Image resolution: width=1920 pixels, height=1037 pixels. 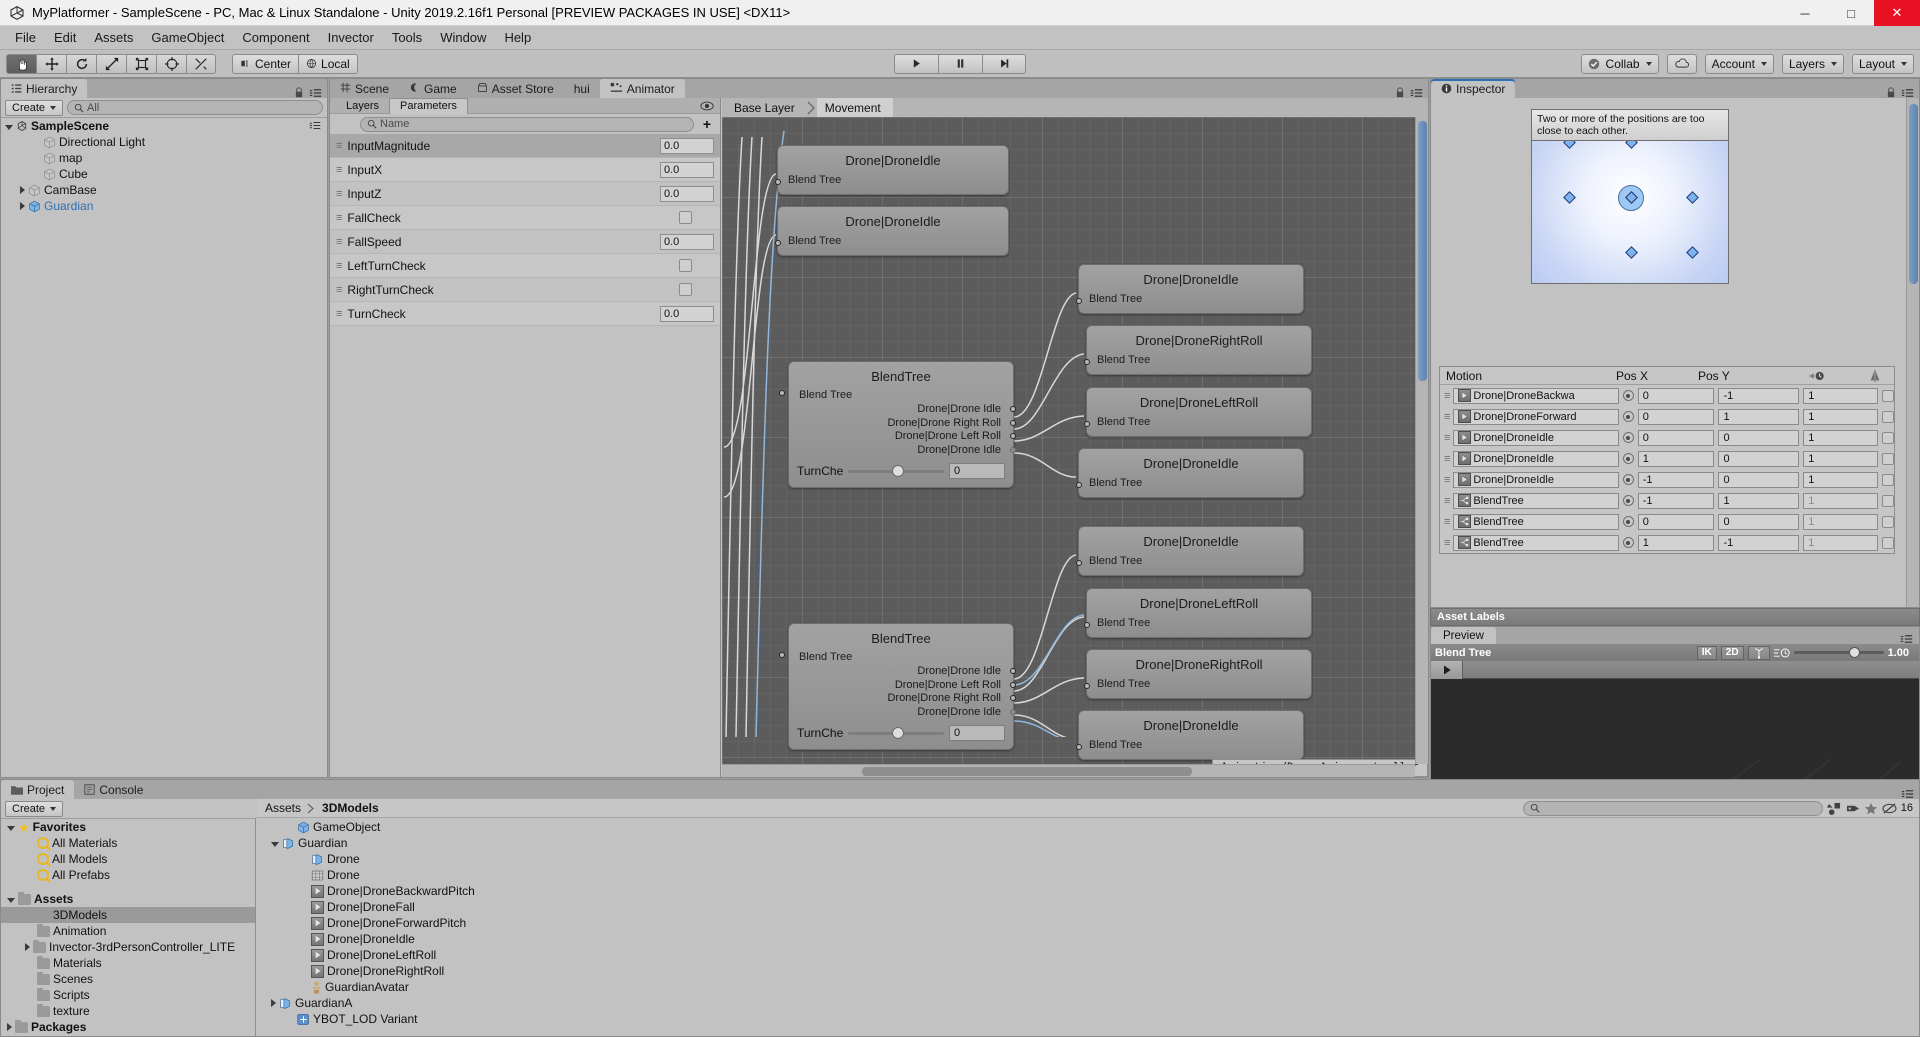 I want to click on motion-row: ≡ BlendTree 0 0 1, so click(x=1667, y=521).